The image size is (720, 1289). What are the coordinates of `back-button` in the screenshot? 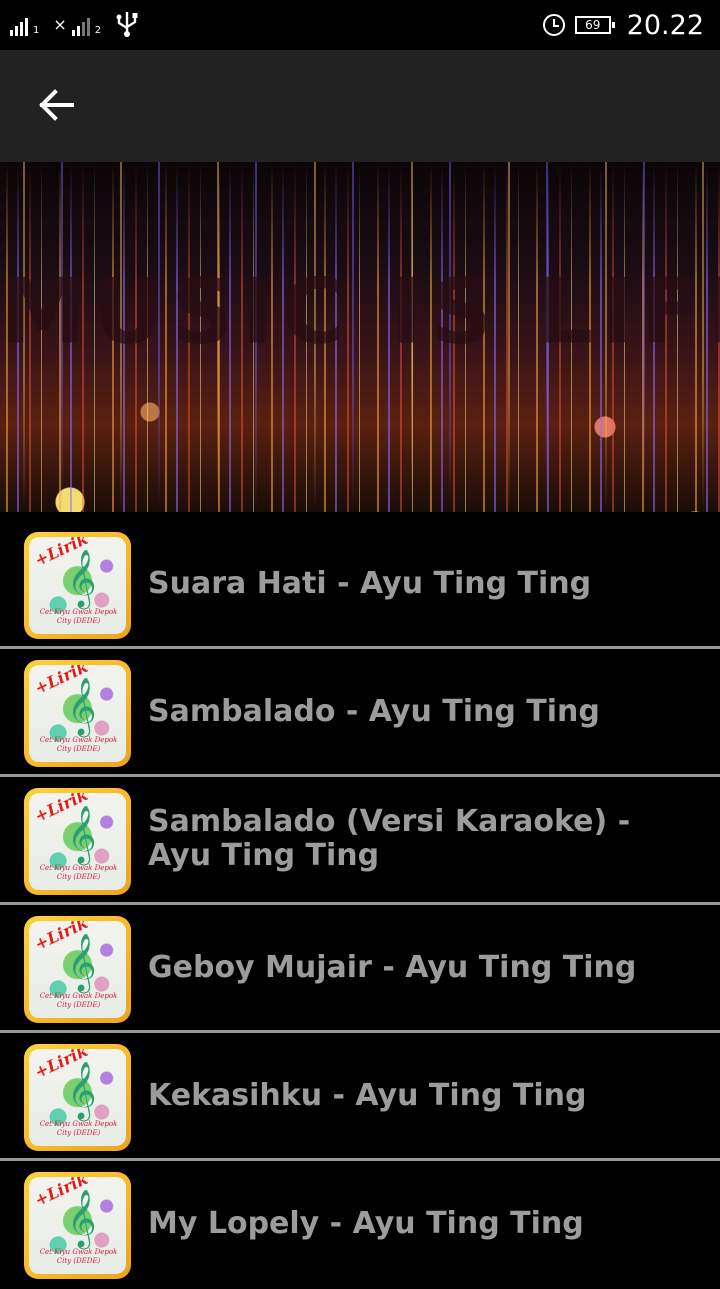 It's located at (56, 107).